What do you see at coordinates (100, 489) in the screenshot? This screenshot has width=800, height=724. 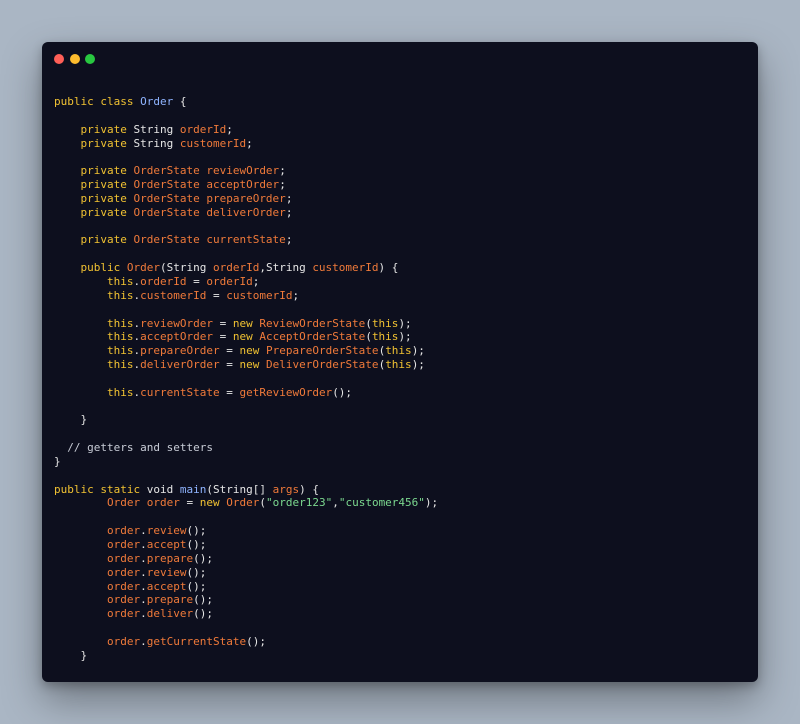 I see `code-token: public static` at bounding box center [100, 489].